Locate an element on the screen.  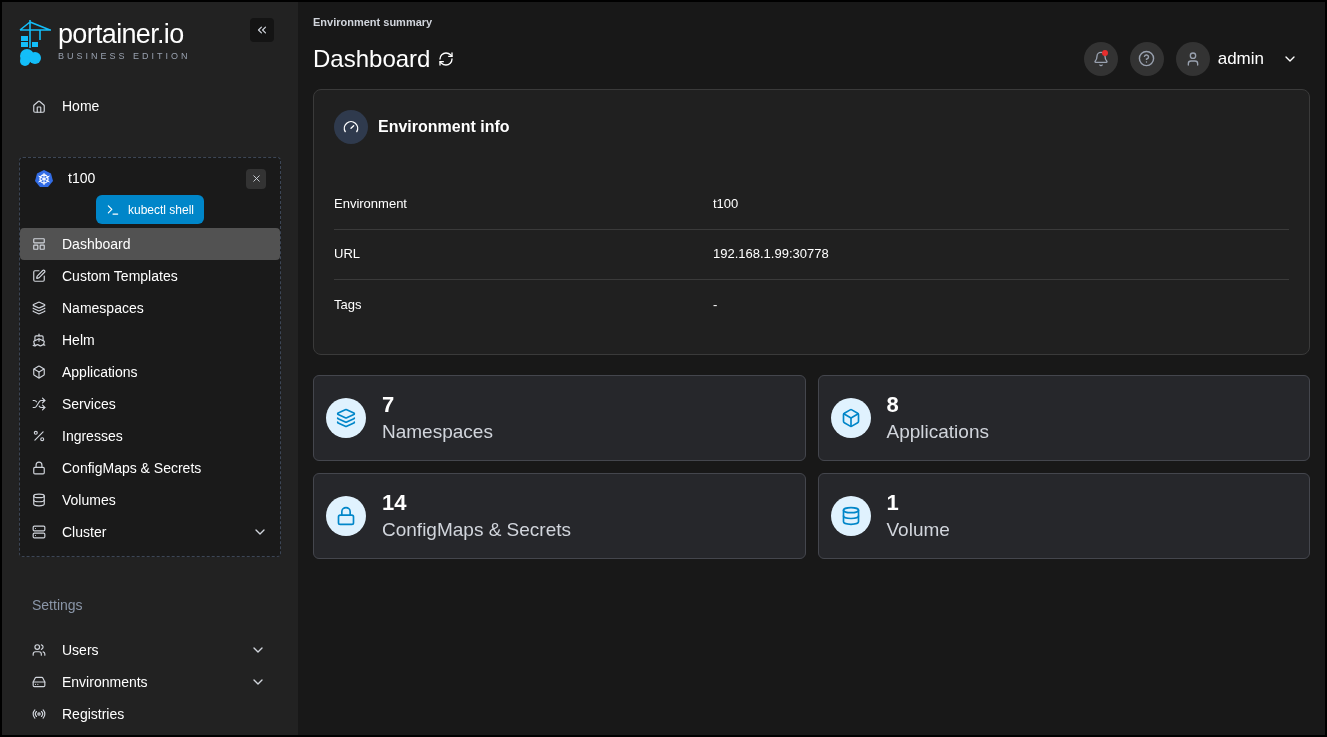
nav-link: Namespaces is located at coordinates (150, 308).